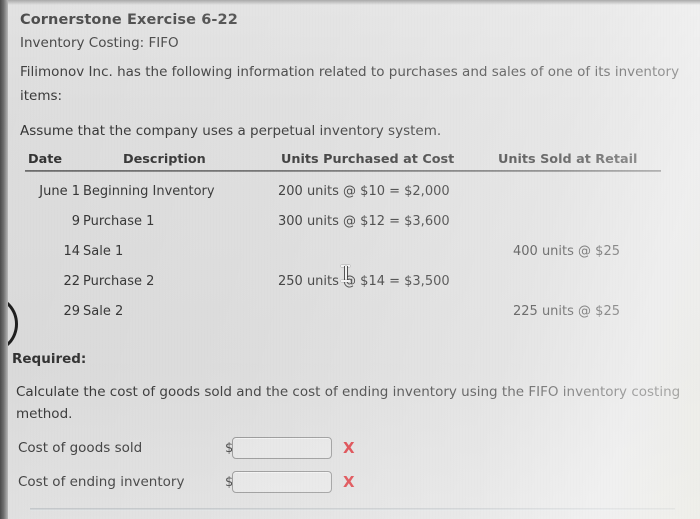  Describe the element at coordinates (129, 20) in the screenshot. I see `page-title: Cornerstone Exercise 6-22` at that location.